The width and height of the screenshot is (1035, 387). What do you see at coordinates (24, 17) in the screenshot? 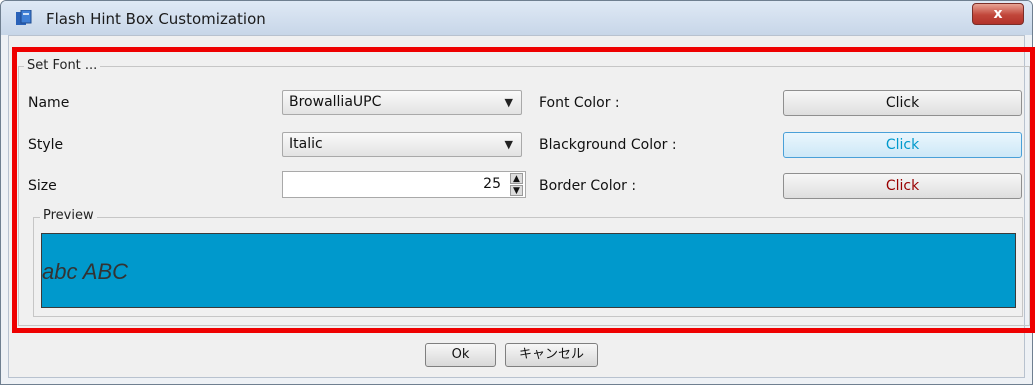
I see `book-icon` at bounding box center [24, 17].